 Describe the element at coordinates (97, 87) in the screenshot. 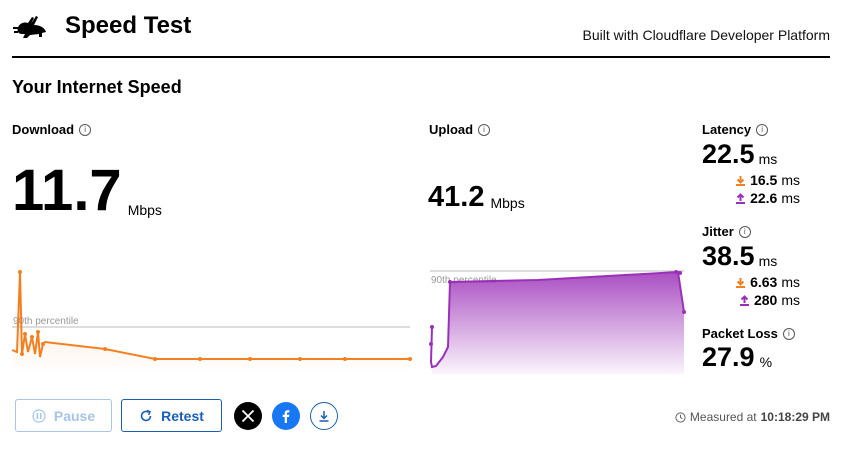

I see `section-title: Your Internet Speed` at that location.